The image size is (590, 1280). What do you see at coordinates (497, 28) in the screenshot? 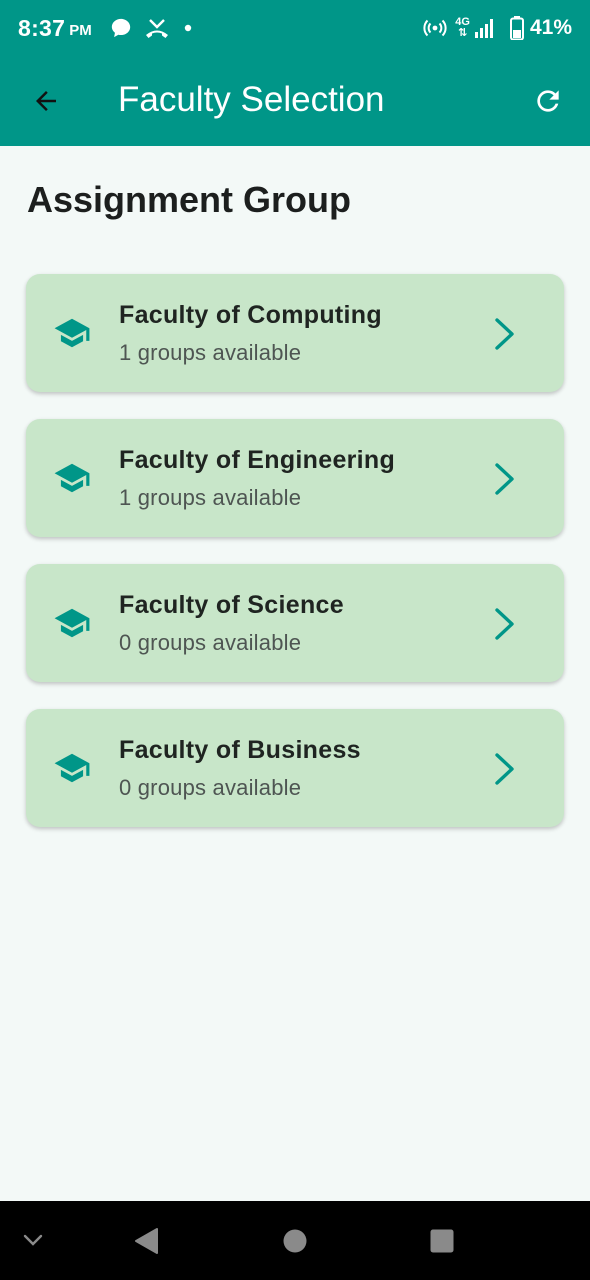
I see `status-right: 4G ⇅ 41%` at bounding box center [497, 28].